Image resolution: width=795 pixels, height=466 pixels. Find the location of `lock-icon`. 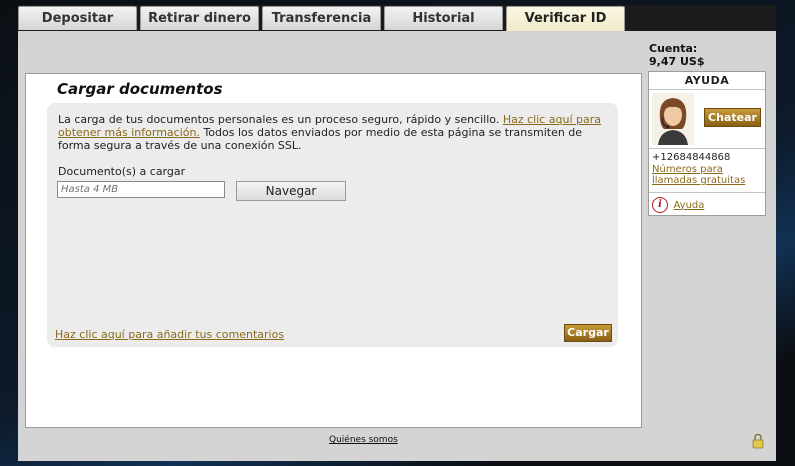

lock-icon is located at coordinates (758, 441).